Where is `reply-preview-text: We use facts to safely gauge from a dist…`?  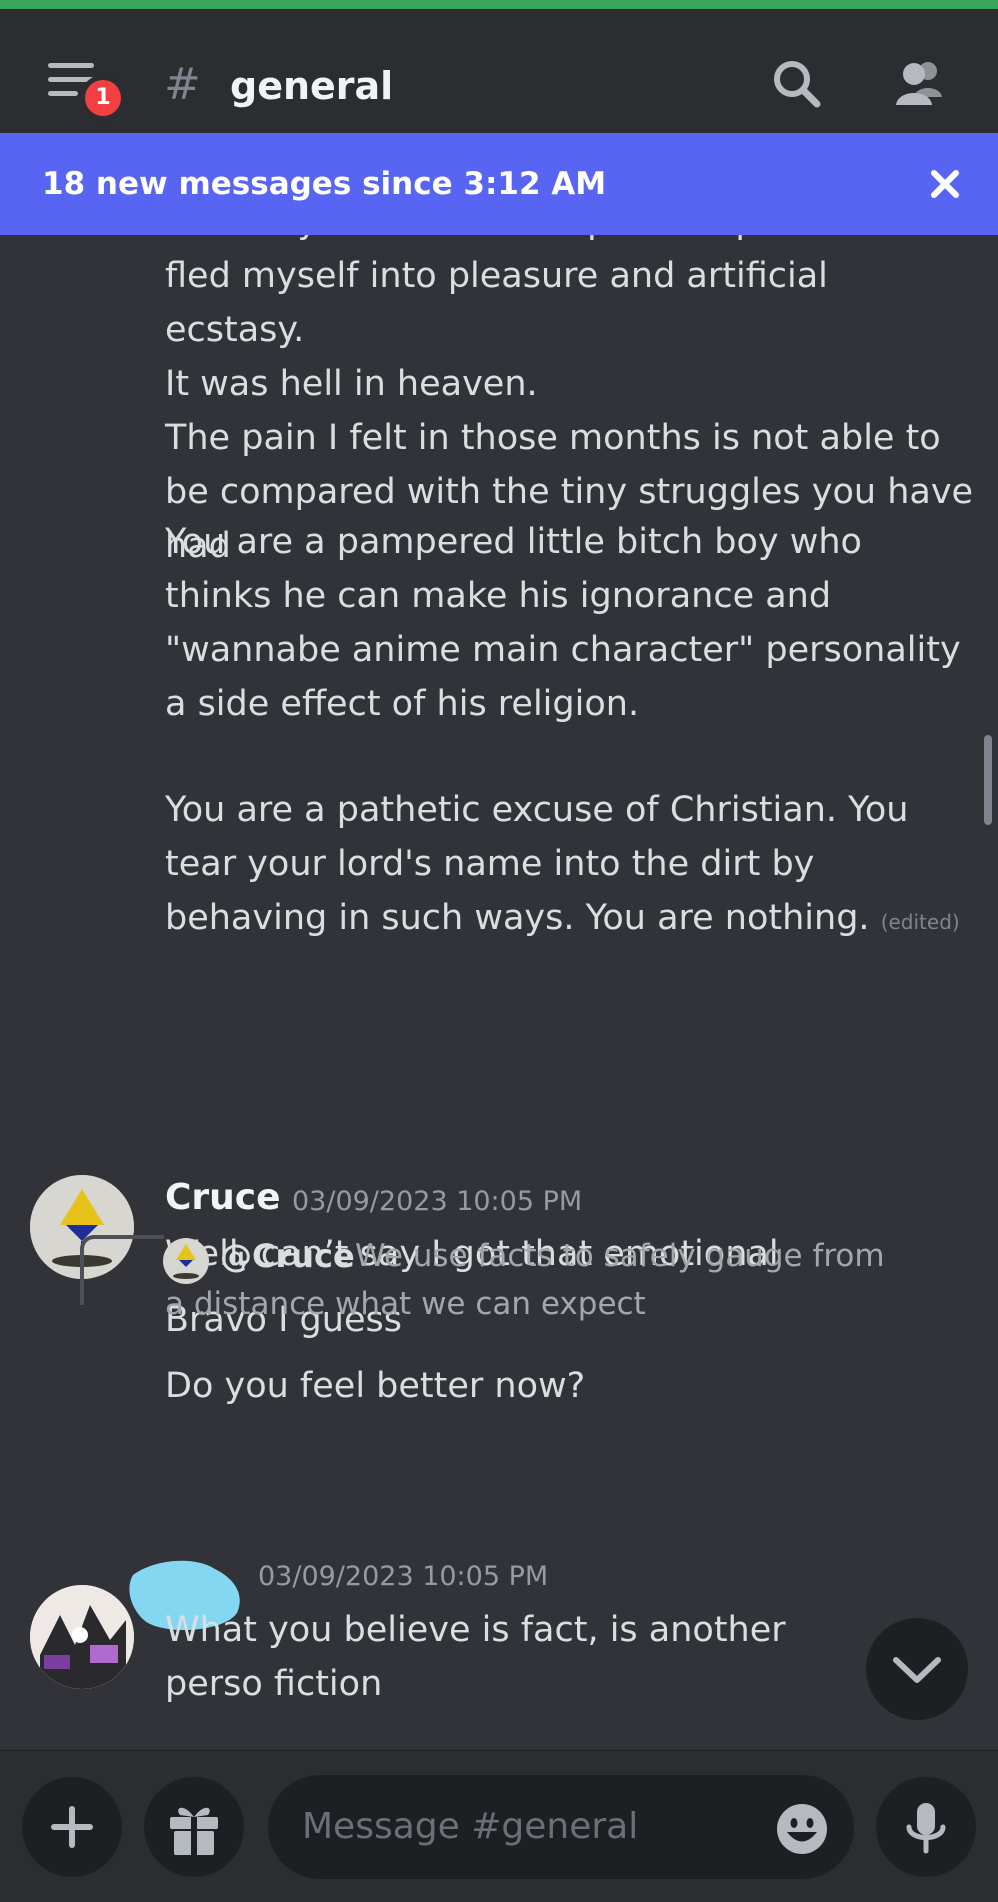 reply-preview-text: We use facts to safely gauge from a dist… is located at coordinates (535, 1280).